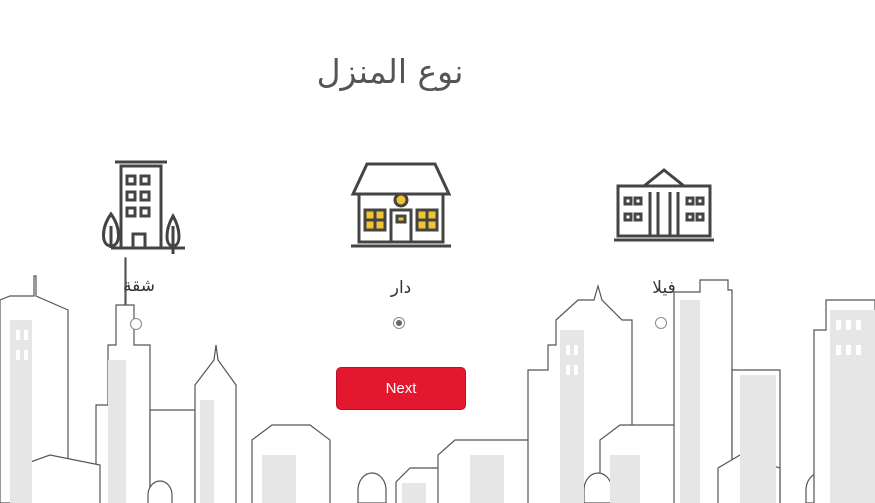 The height and width of the screenshot is (503, 875). I want to click on option-apartment-label: شقة, so click(139, 286).